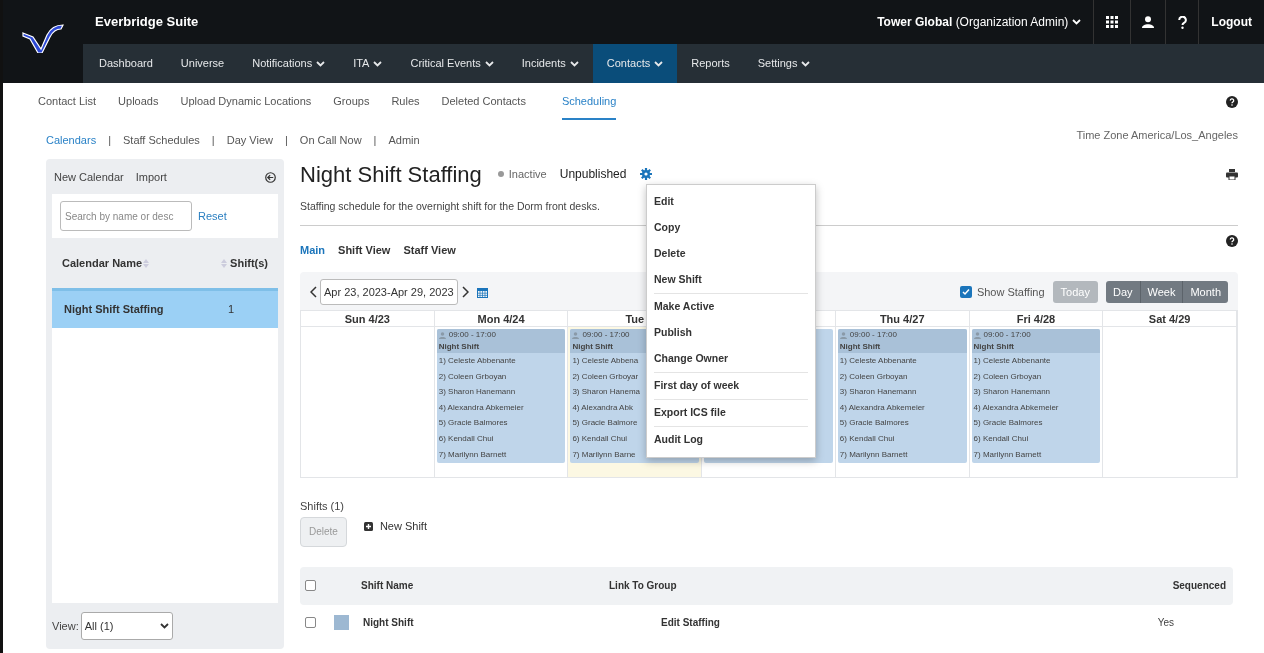  I want to click on staff-name: 4) Alexandra Abk, so click(602, 407).